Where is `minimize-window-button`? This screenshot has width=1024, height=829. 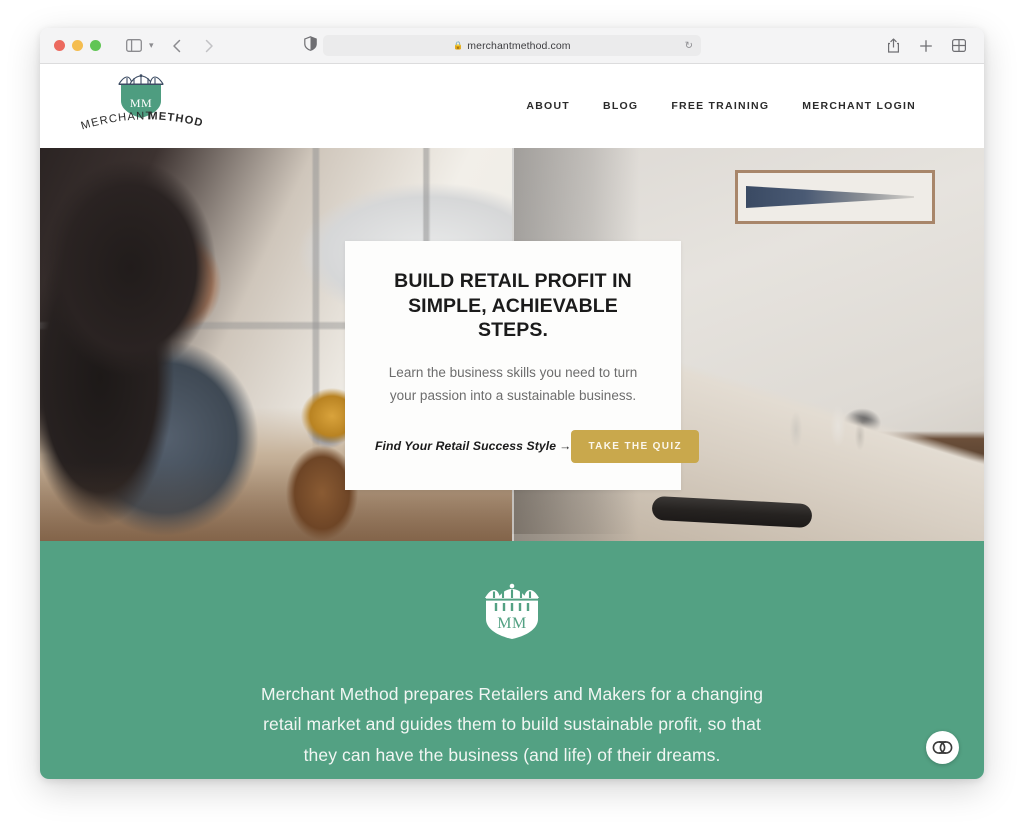
minimize-window-button is located at coordinates (77, 45).